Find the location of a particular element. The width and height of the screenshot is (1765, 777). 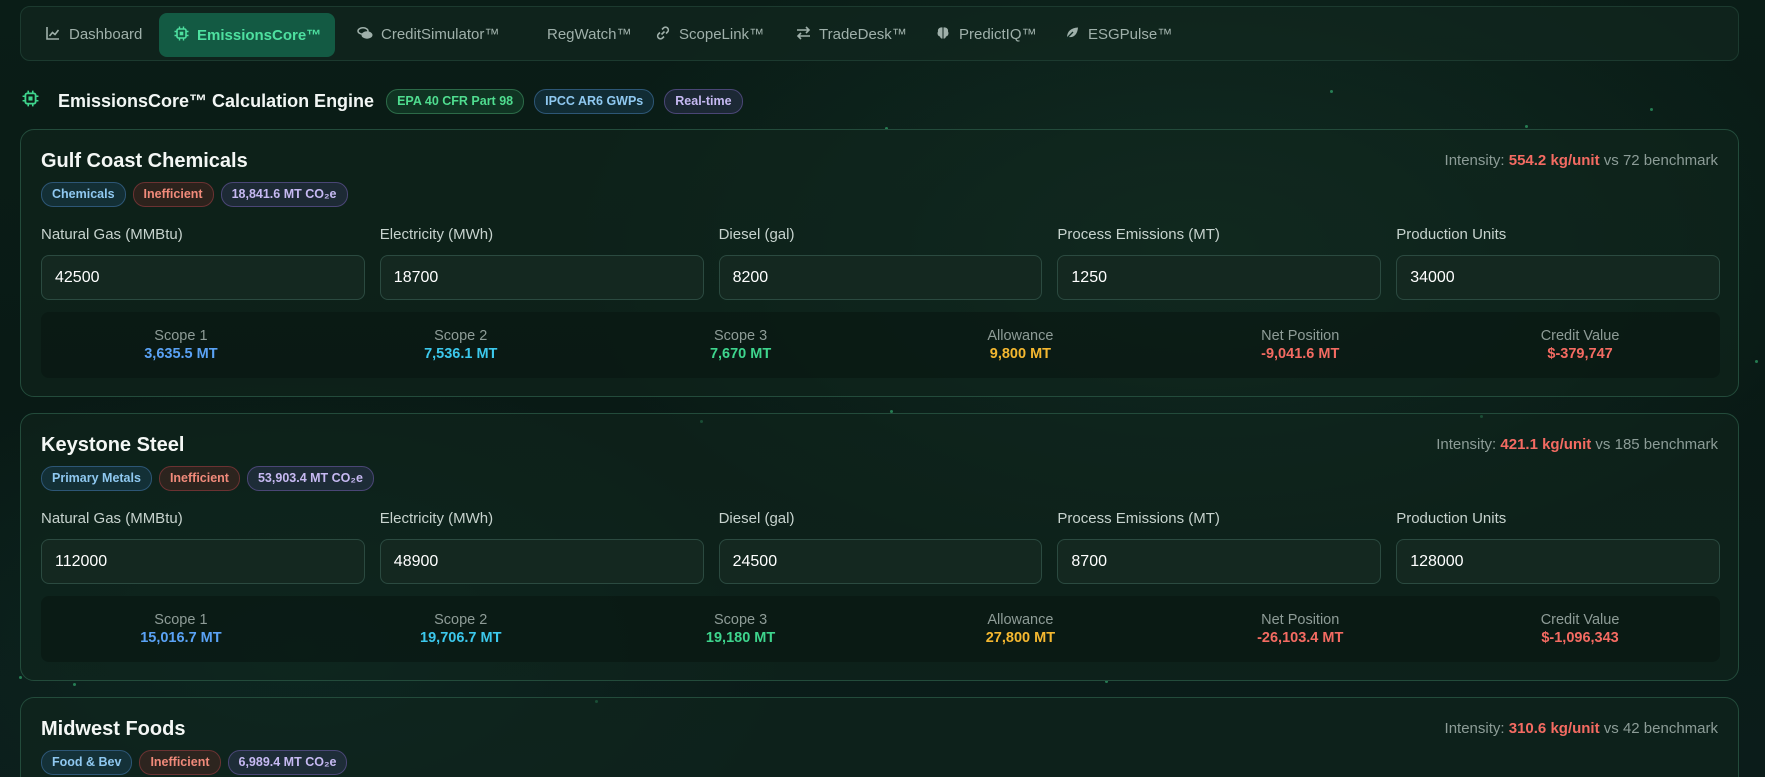

facility-name: Midwest Foods is located at coordinates (113, 729).